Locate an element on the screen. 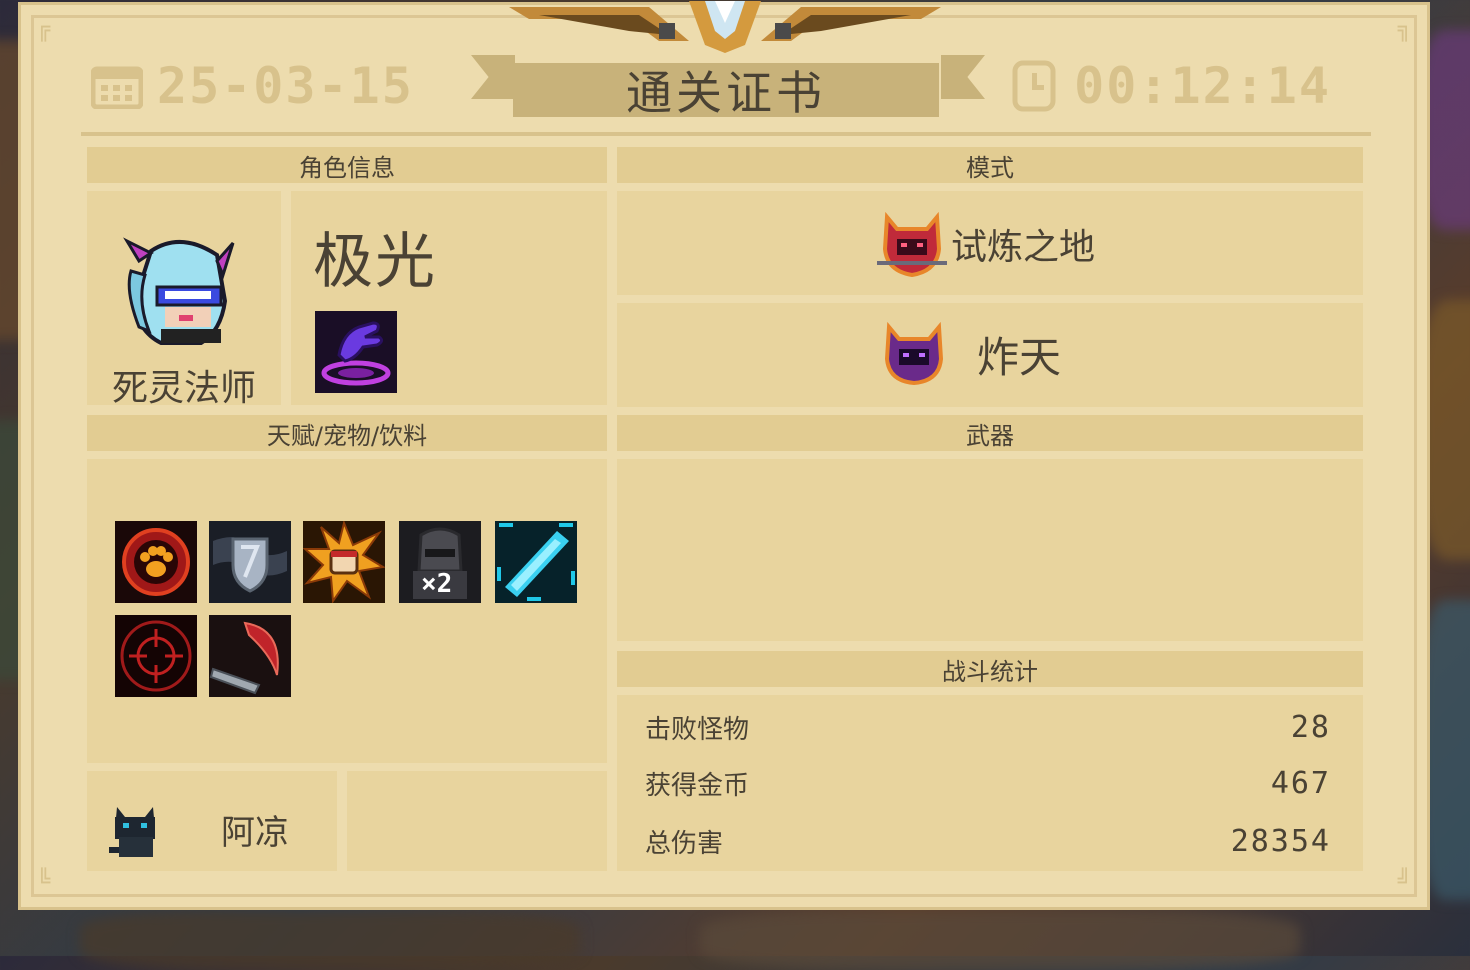  stat-label: 击败怪物 is located at coordinates (697, 729).